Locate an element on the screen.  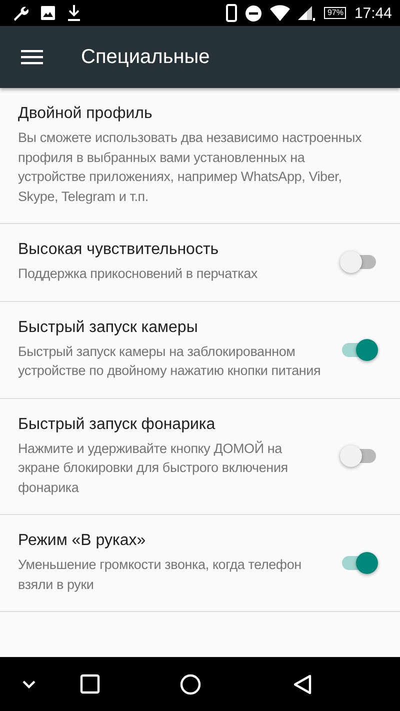
setting-item: Высокая чувствительность Поддержка прикосновений в перчатках is located at coordinates (200, 263).